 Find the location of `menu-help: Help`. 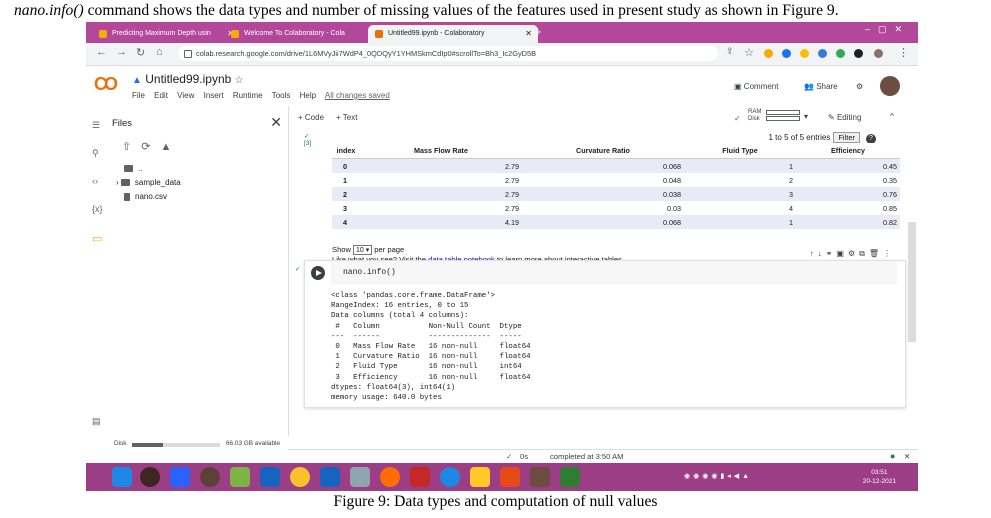

menu-help: Help is located at coordinates (308, 95).